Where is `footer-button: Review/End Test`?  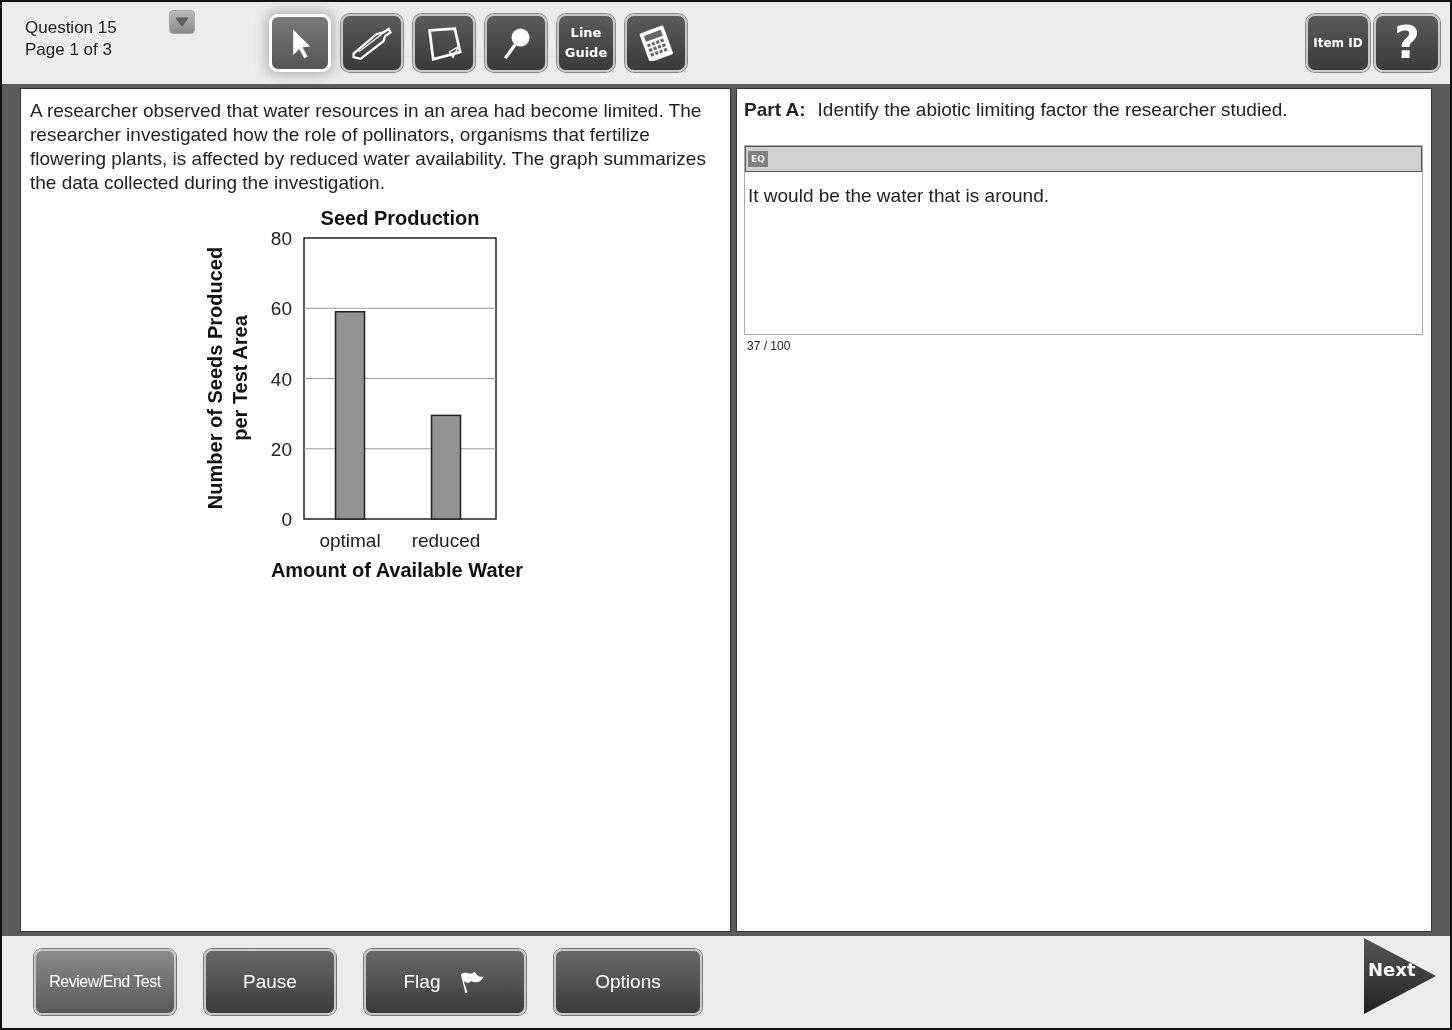
footer-button: Review/End Test is located at coordinates (105, 982).